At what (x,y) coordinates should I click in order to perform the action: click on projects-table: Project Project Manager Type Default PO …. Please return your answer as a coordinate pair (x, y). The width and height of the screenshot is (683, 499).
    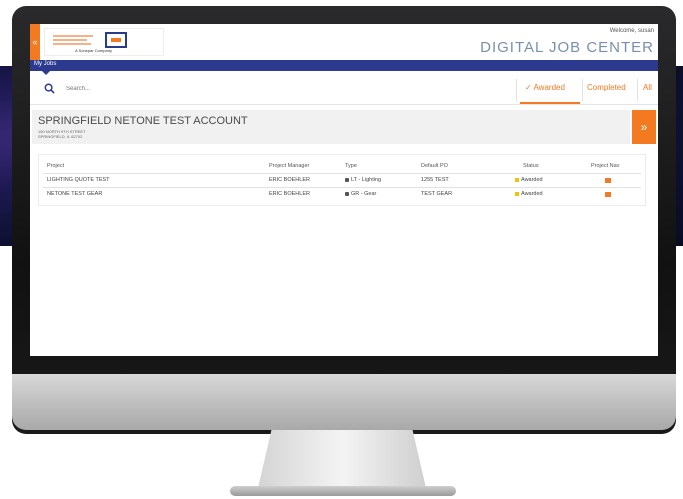
    Looking at the image, I should click on (342, 180).